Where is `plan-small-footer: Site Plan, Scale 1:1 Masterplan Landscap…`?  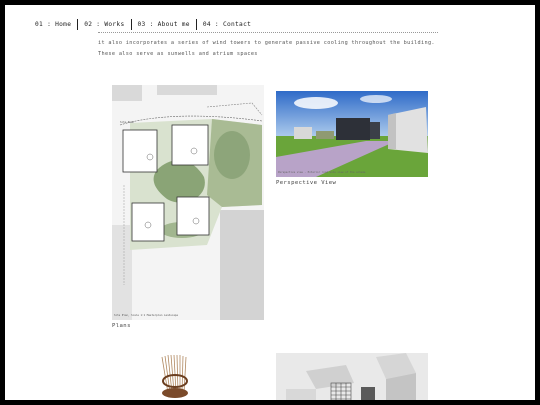 plan-small-footer: Site Plan, Scale 1:1 Masterplan Landscap… is located at coordinates (146, 315).